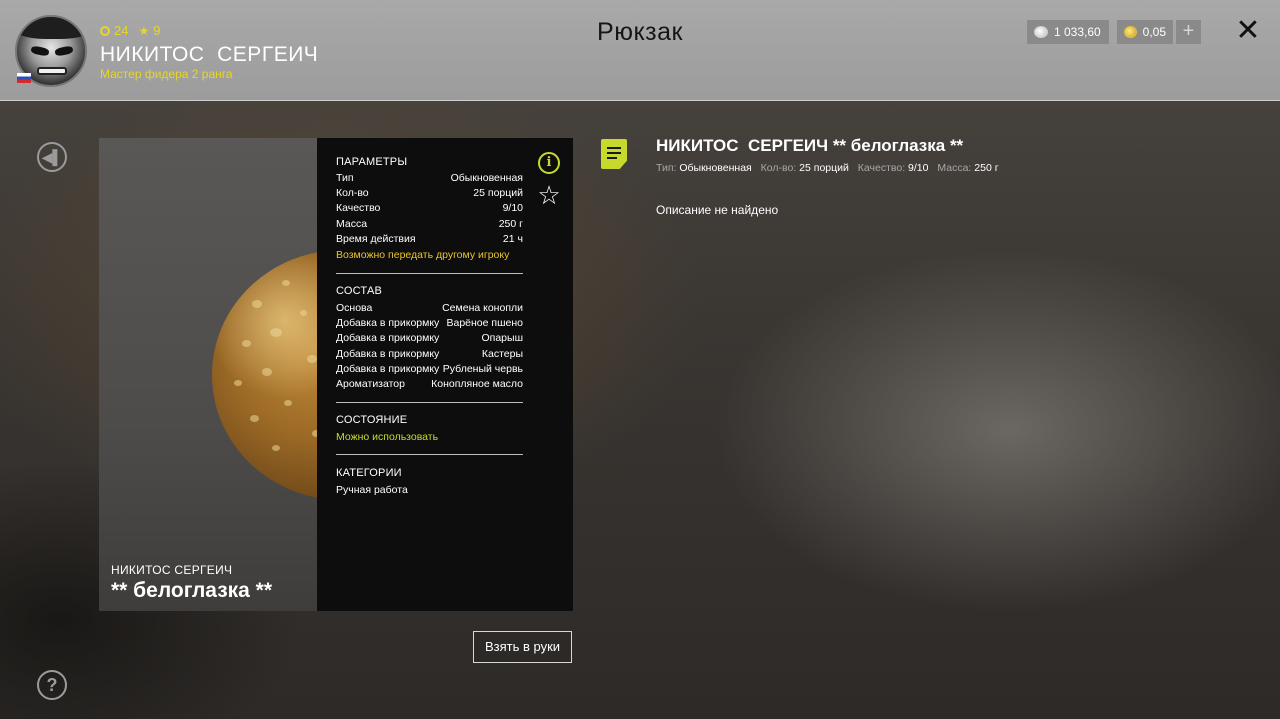 This screenshot has height=719, width=1280. What do you see at coordinates (429, 178) in the screenshot?
I see `param-row: Тип Обыкновенная` at bounding box center [429, 178].